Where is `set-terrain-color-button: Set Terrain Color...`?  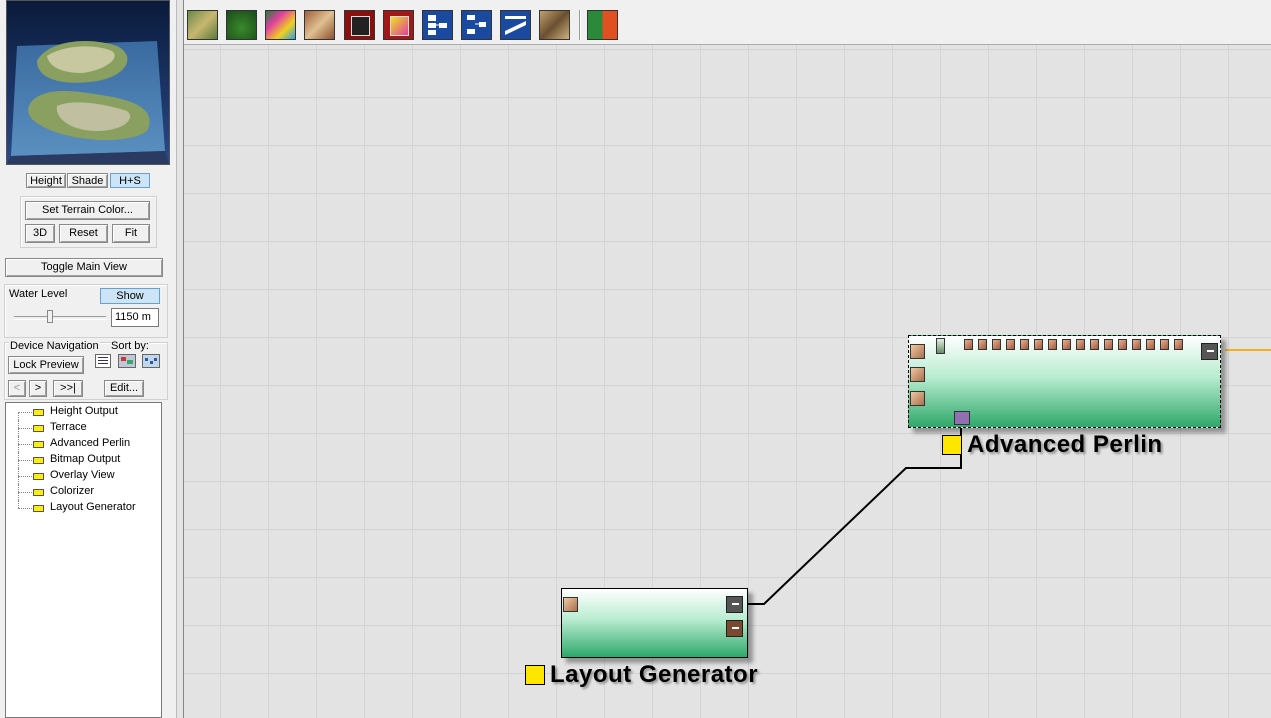 set-terrain-color-button: Set Terrain Color... is located at coordinates (87, 210).